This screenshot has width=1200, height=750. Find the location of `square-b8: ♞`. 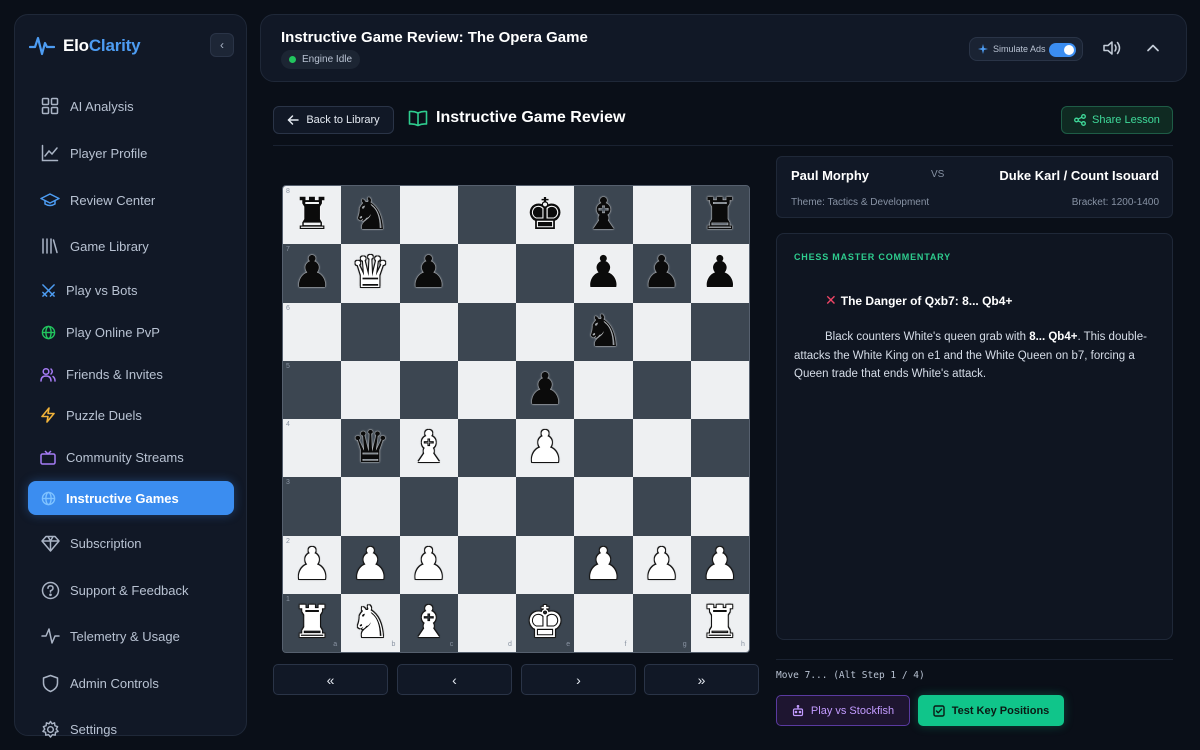

square-b8: ♞ is located at coordinates (370, 215).